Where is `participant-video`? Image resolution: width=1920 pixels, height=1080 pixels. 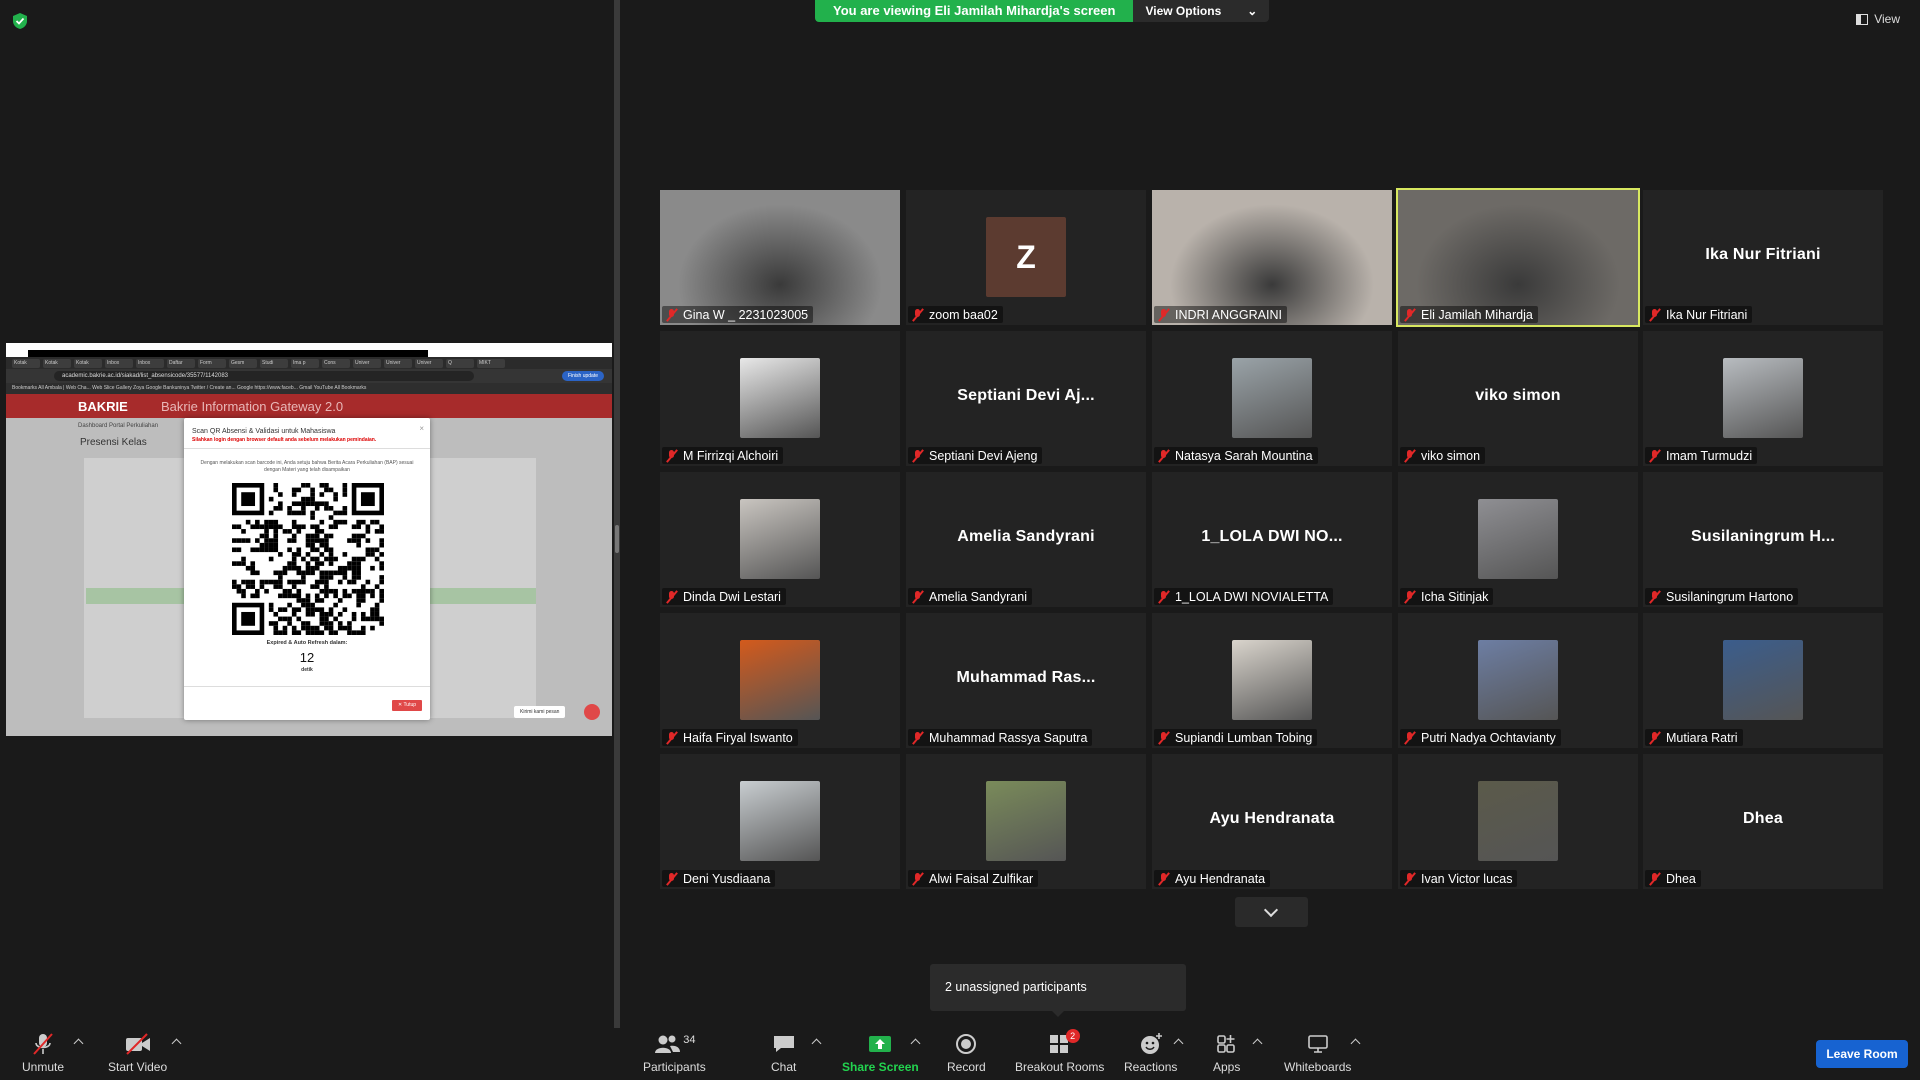
participant-video is located at coordinates (780, 257).